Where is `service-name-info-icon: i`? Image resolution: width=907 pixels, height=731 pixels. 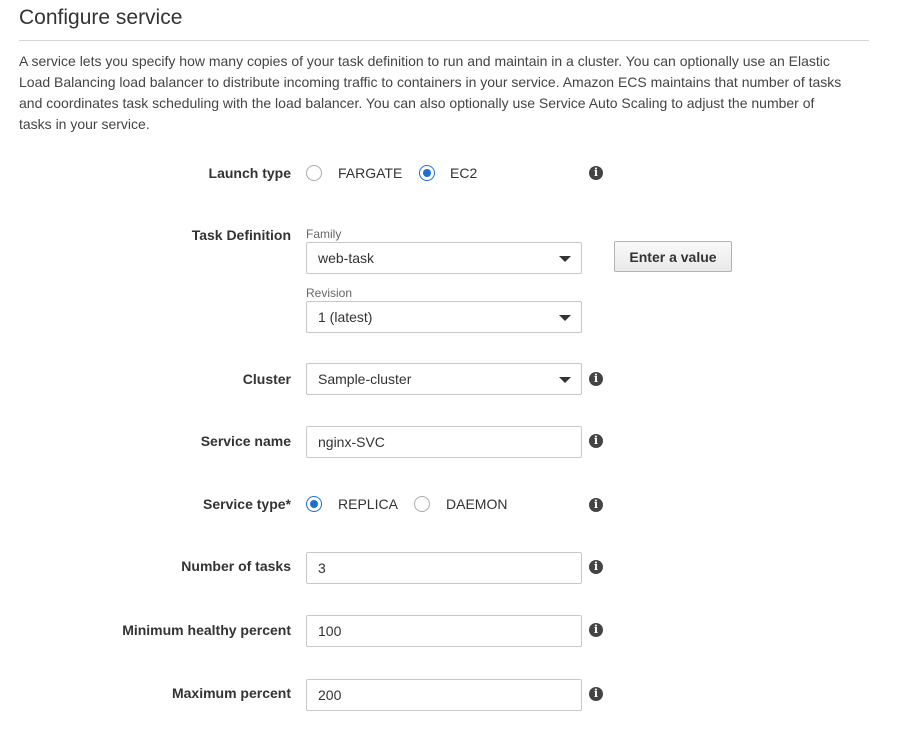
service-name-info-icon: i is located at coordinates (596, 441).